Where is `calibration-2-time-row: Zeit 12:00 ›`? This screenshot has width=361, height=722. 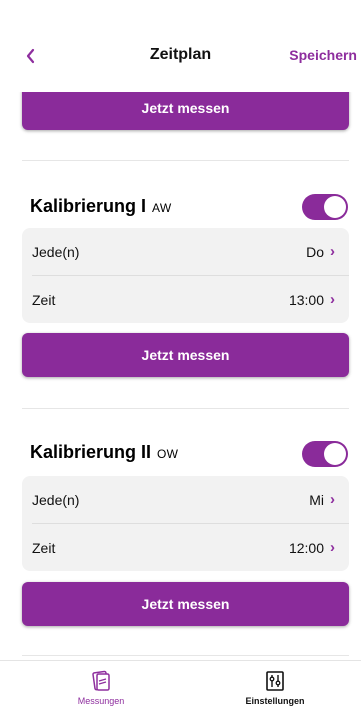
calibration-2-time-row: Zeit 12:00 › is located at coordinates (185, 547).